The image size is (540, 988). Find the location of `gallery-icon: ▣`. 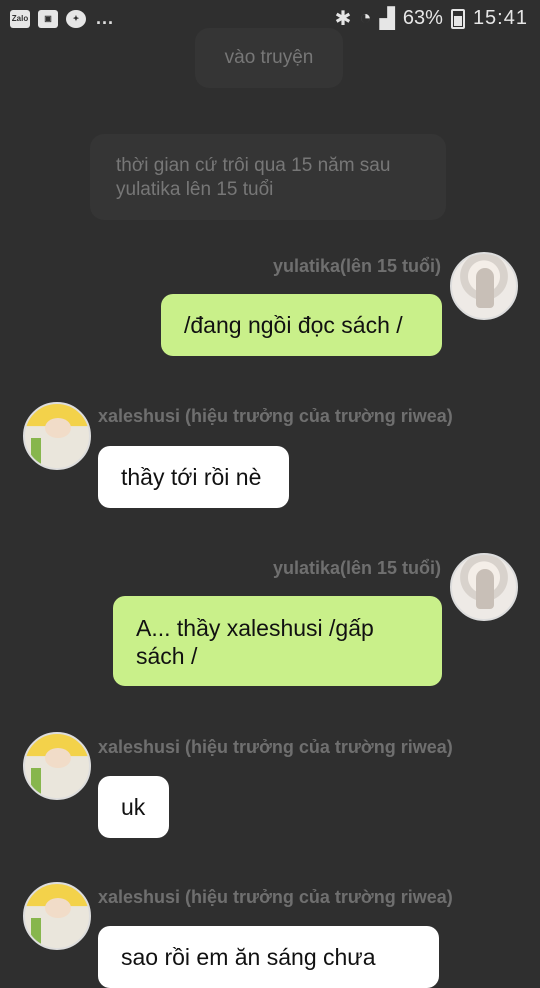

gallery-icon: ▣ is located at coordinates (48, 18).